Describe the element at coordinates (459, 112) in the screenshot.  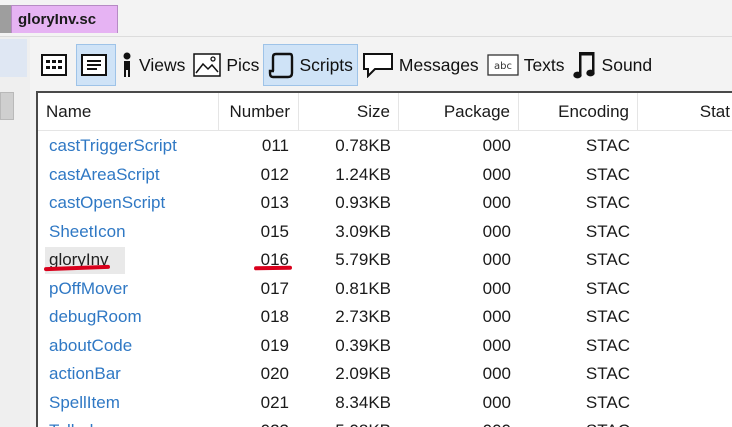
I see `column-header-package: Package` at that location.